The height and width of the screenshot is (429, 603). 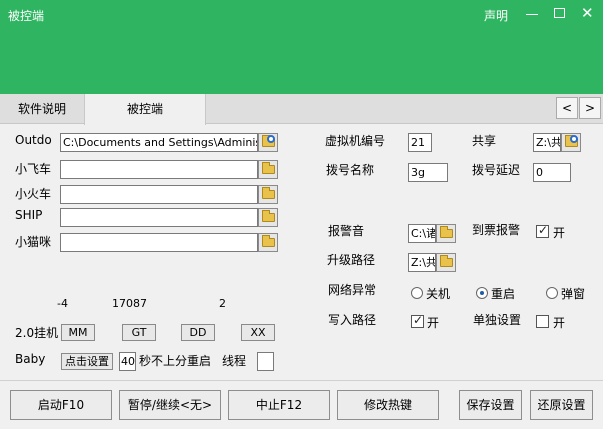 I want to click on modify-hotkey-button: 修改热键, so click(x=388, y=405).